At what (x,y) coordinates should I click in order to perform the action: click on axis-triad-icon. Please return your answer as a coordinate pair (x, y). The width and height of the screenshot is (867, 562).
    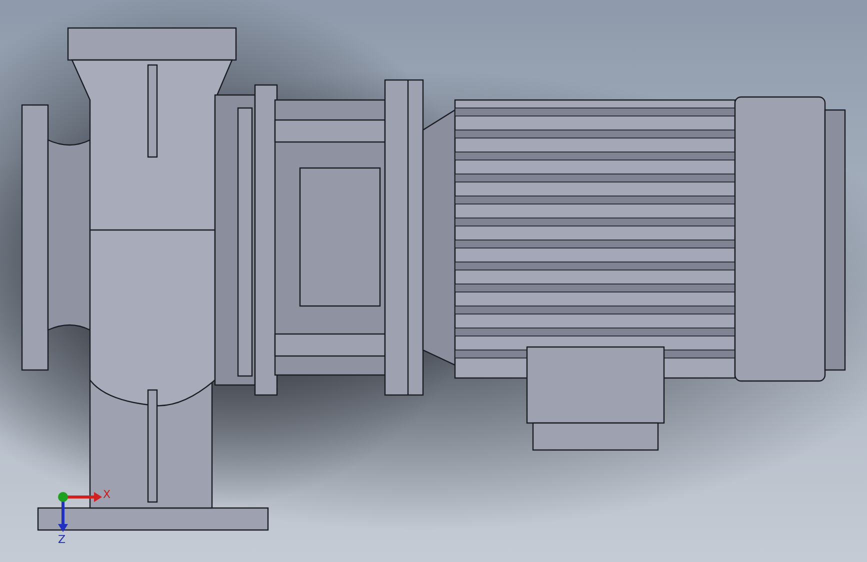
    Looking at the image, I should click on (80, 512).